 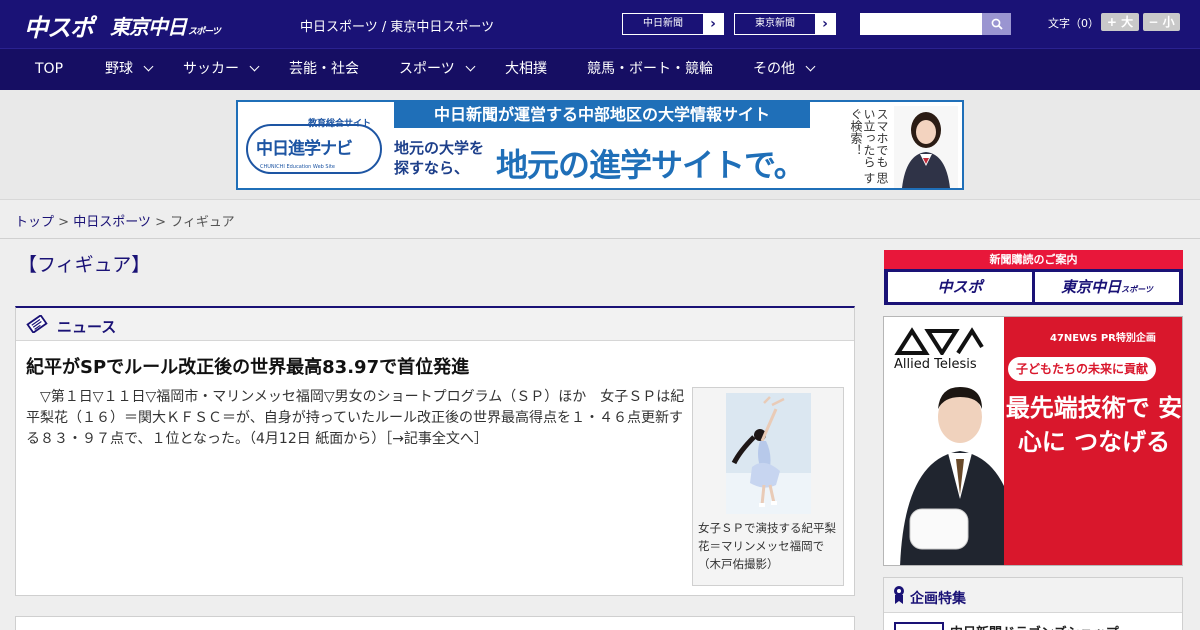 I want to click on nav-item-sports: スポーツ, so click(x=437, y=69).